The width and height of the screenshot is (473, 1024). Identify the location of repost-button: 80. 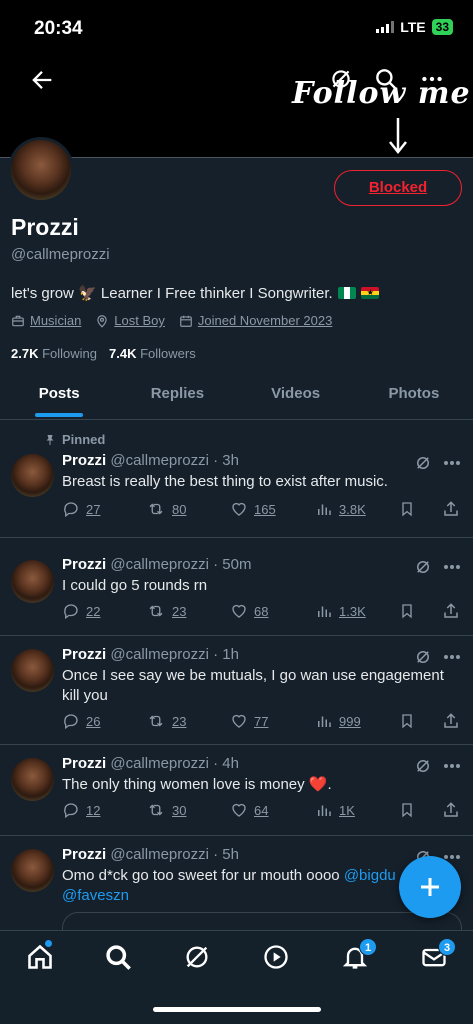
(166, 509).